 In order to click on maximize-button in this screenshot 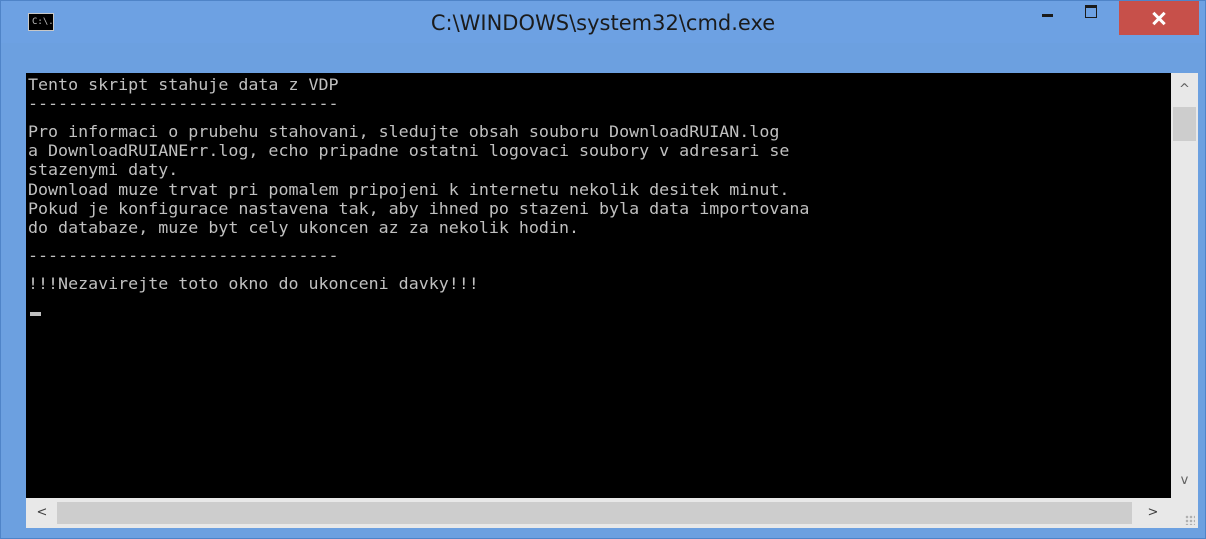, I will do `click(1091, 12)`.